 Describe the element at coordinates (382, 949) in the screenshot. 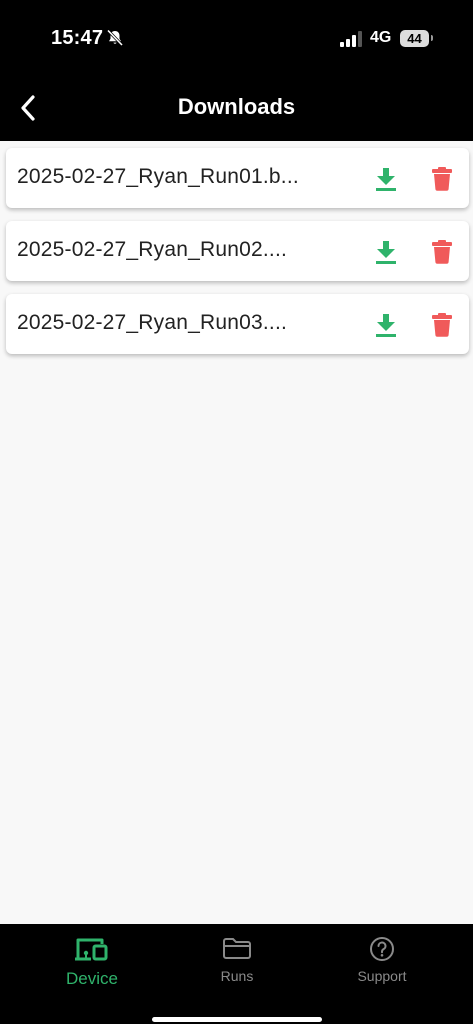

I see `help-circle-icon` at that location.